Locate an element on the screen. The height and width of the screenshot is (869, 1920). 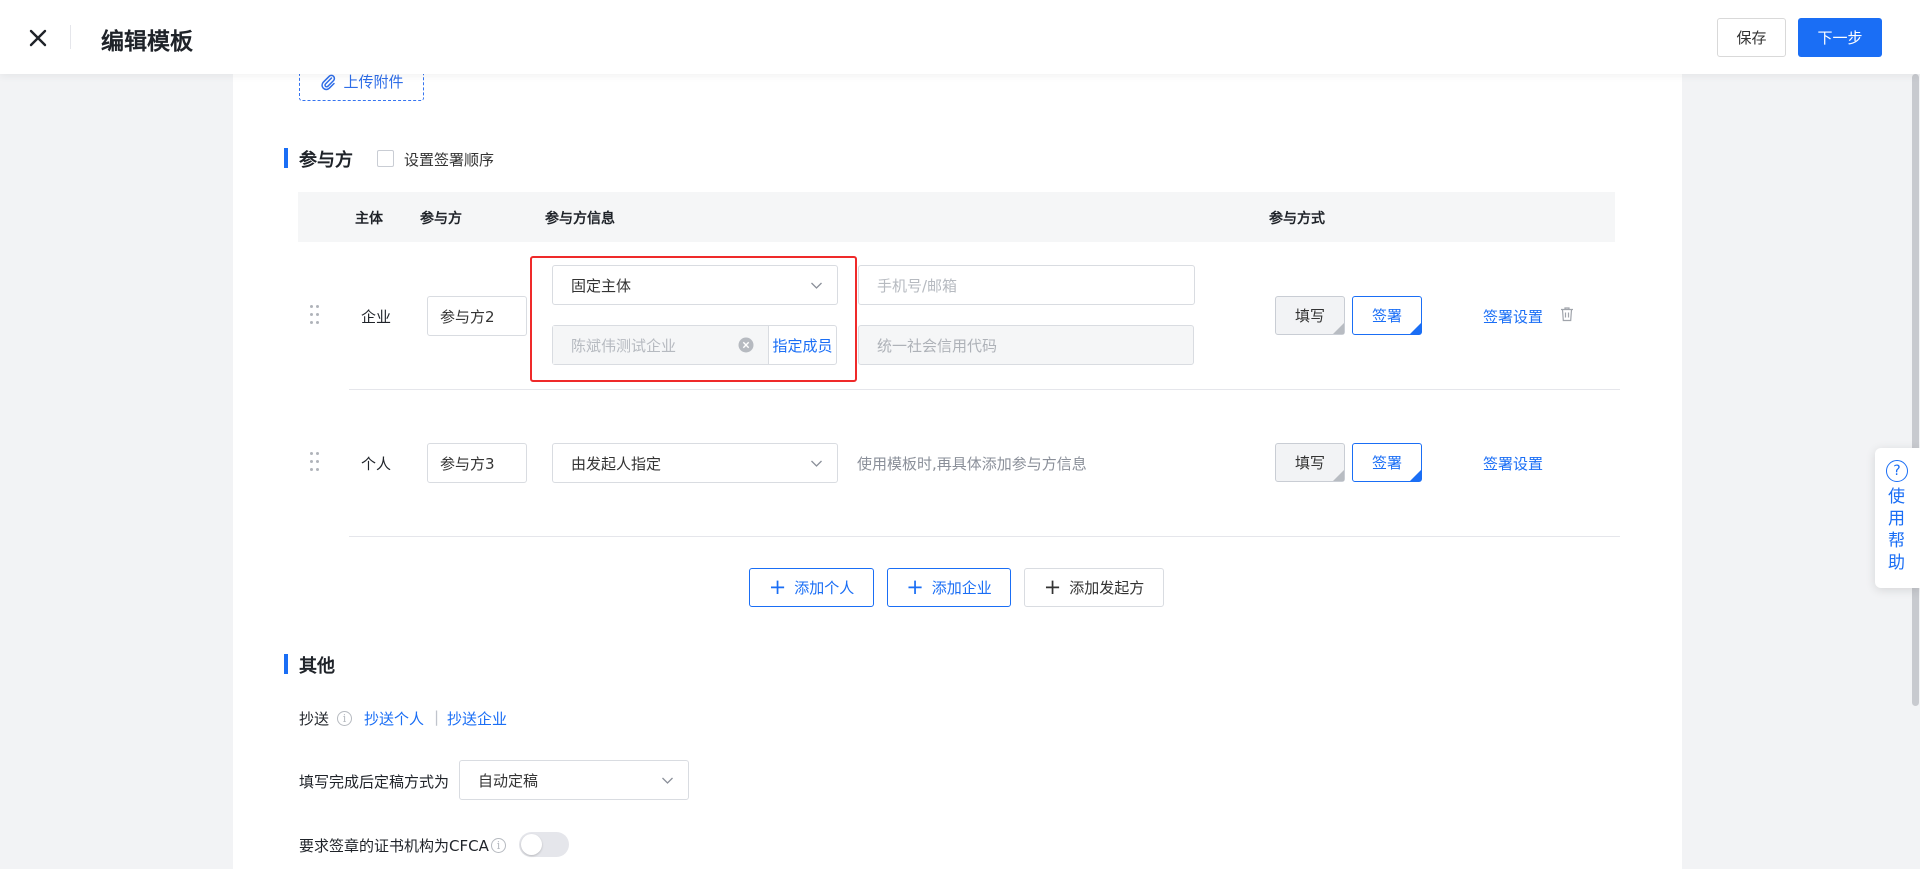
toggle-knob is located at coordinates (531, 844).